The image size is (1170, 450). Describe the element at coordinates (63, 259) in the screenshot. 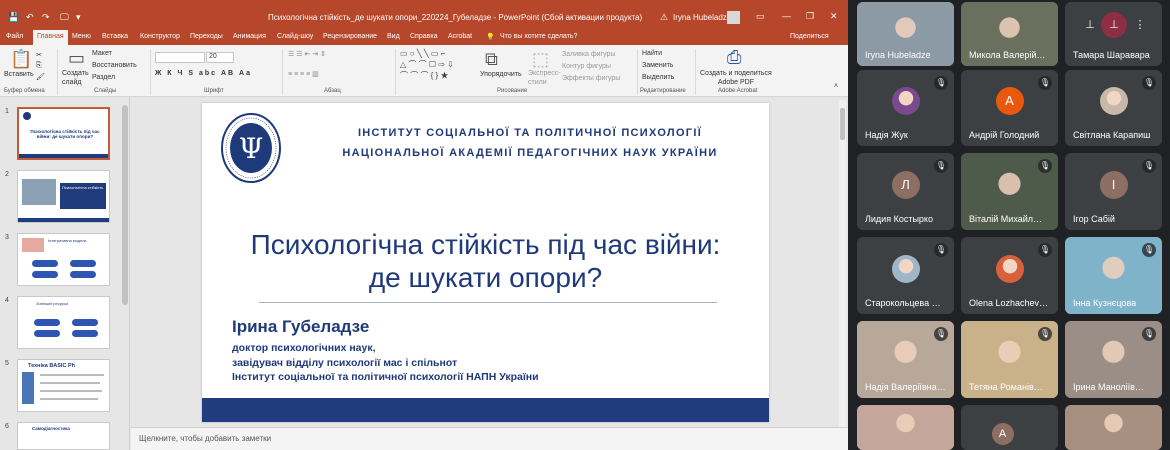

I see `slide-thumbnail-3: Інтегративна модель` at that location.